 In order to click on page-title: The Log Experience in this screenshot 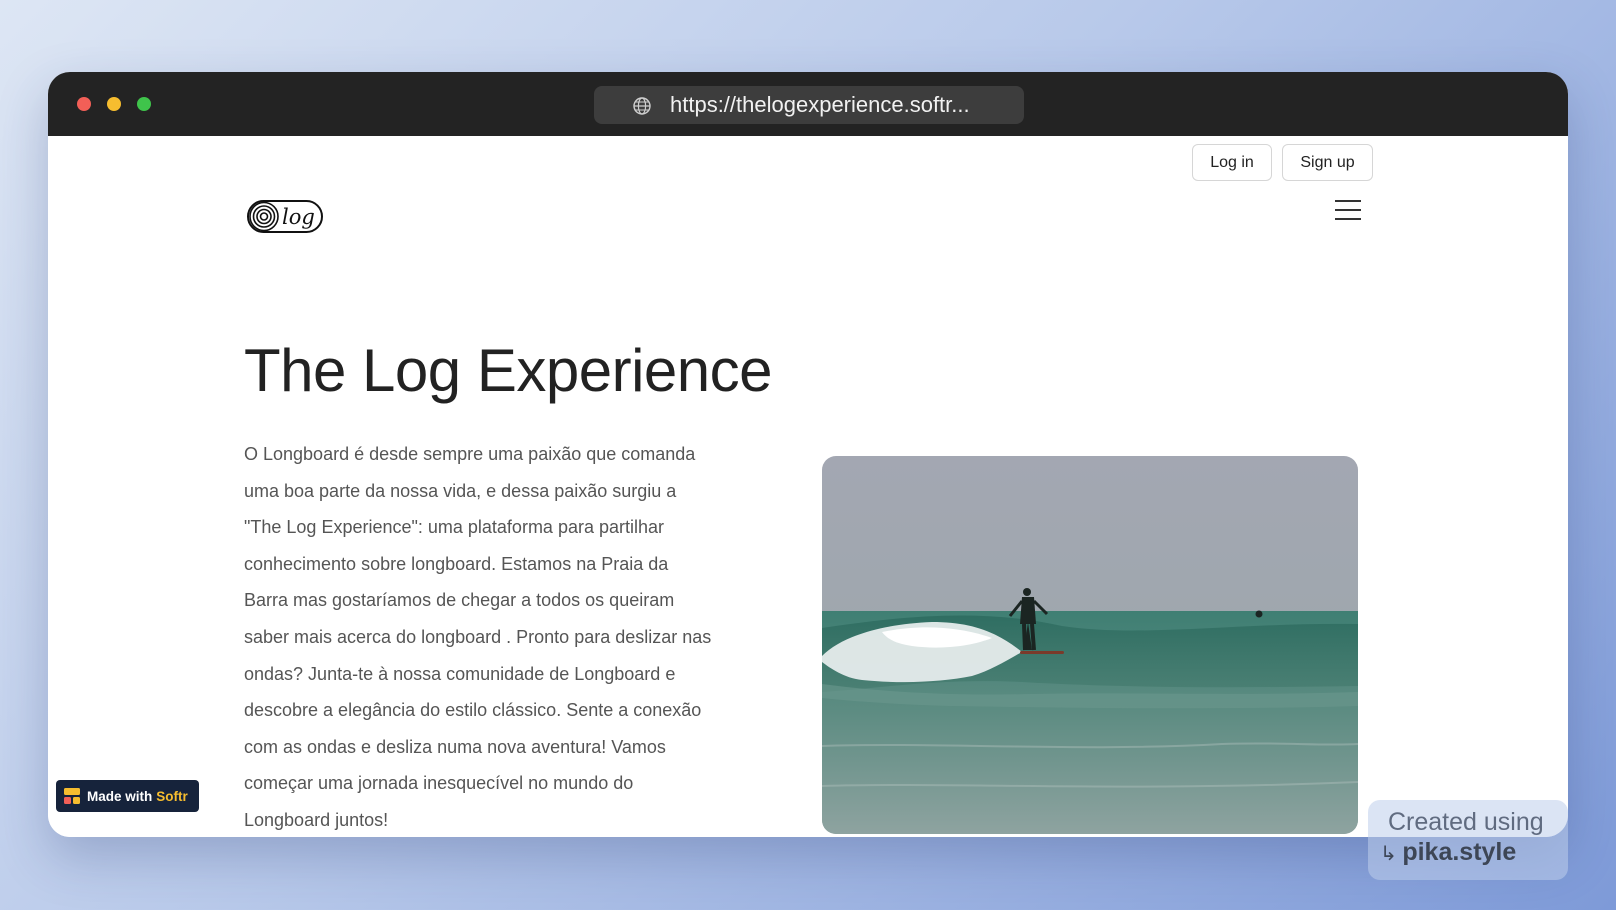, I will do `click(508, 370)`.